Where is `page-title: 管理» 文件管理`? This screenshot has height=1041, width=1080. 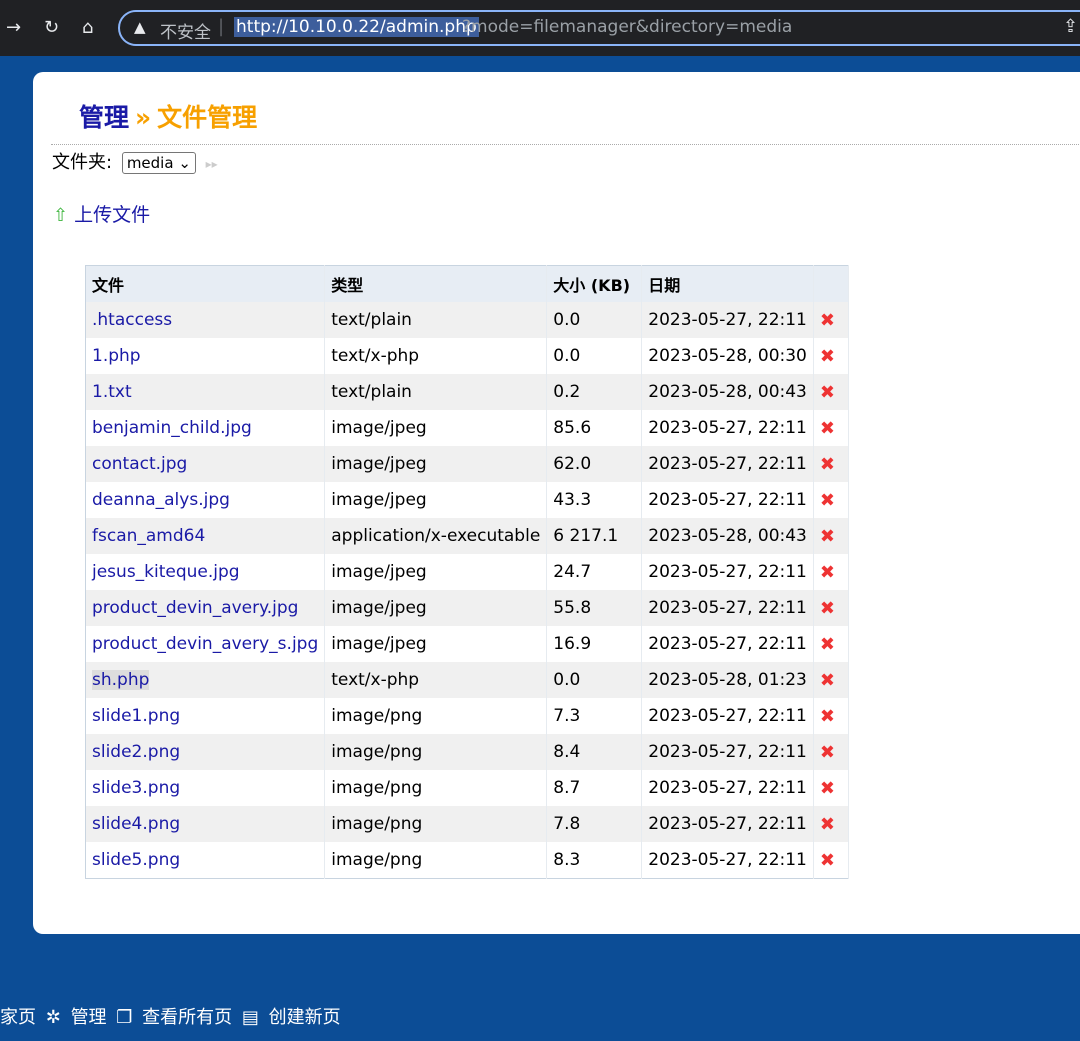
page-title: 管理» 文件管理 is located at coordinates (168, 116).